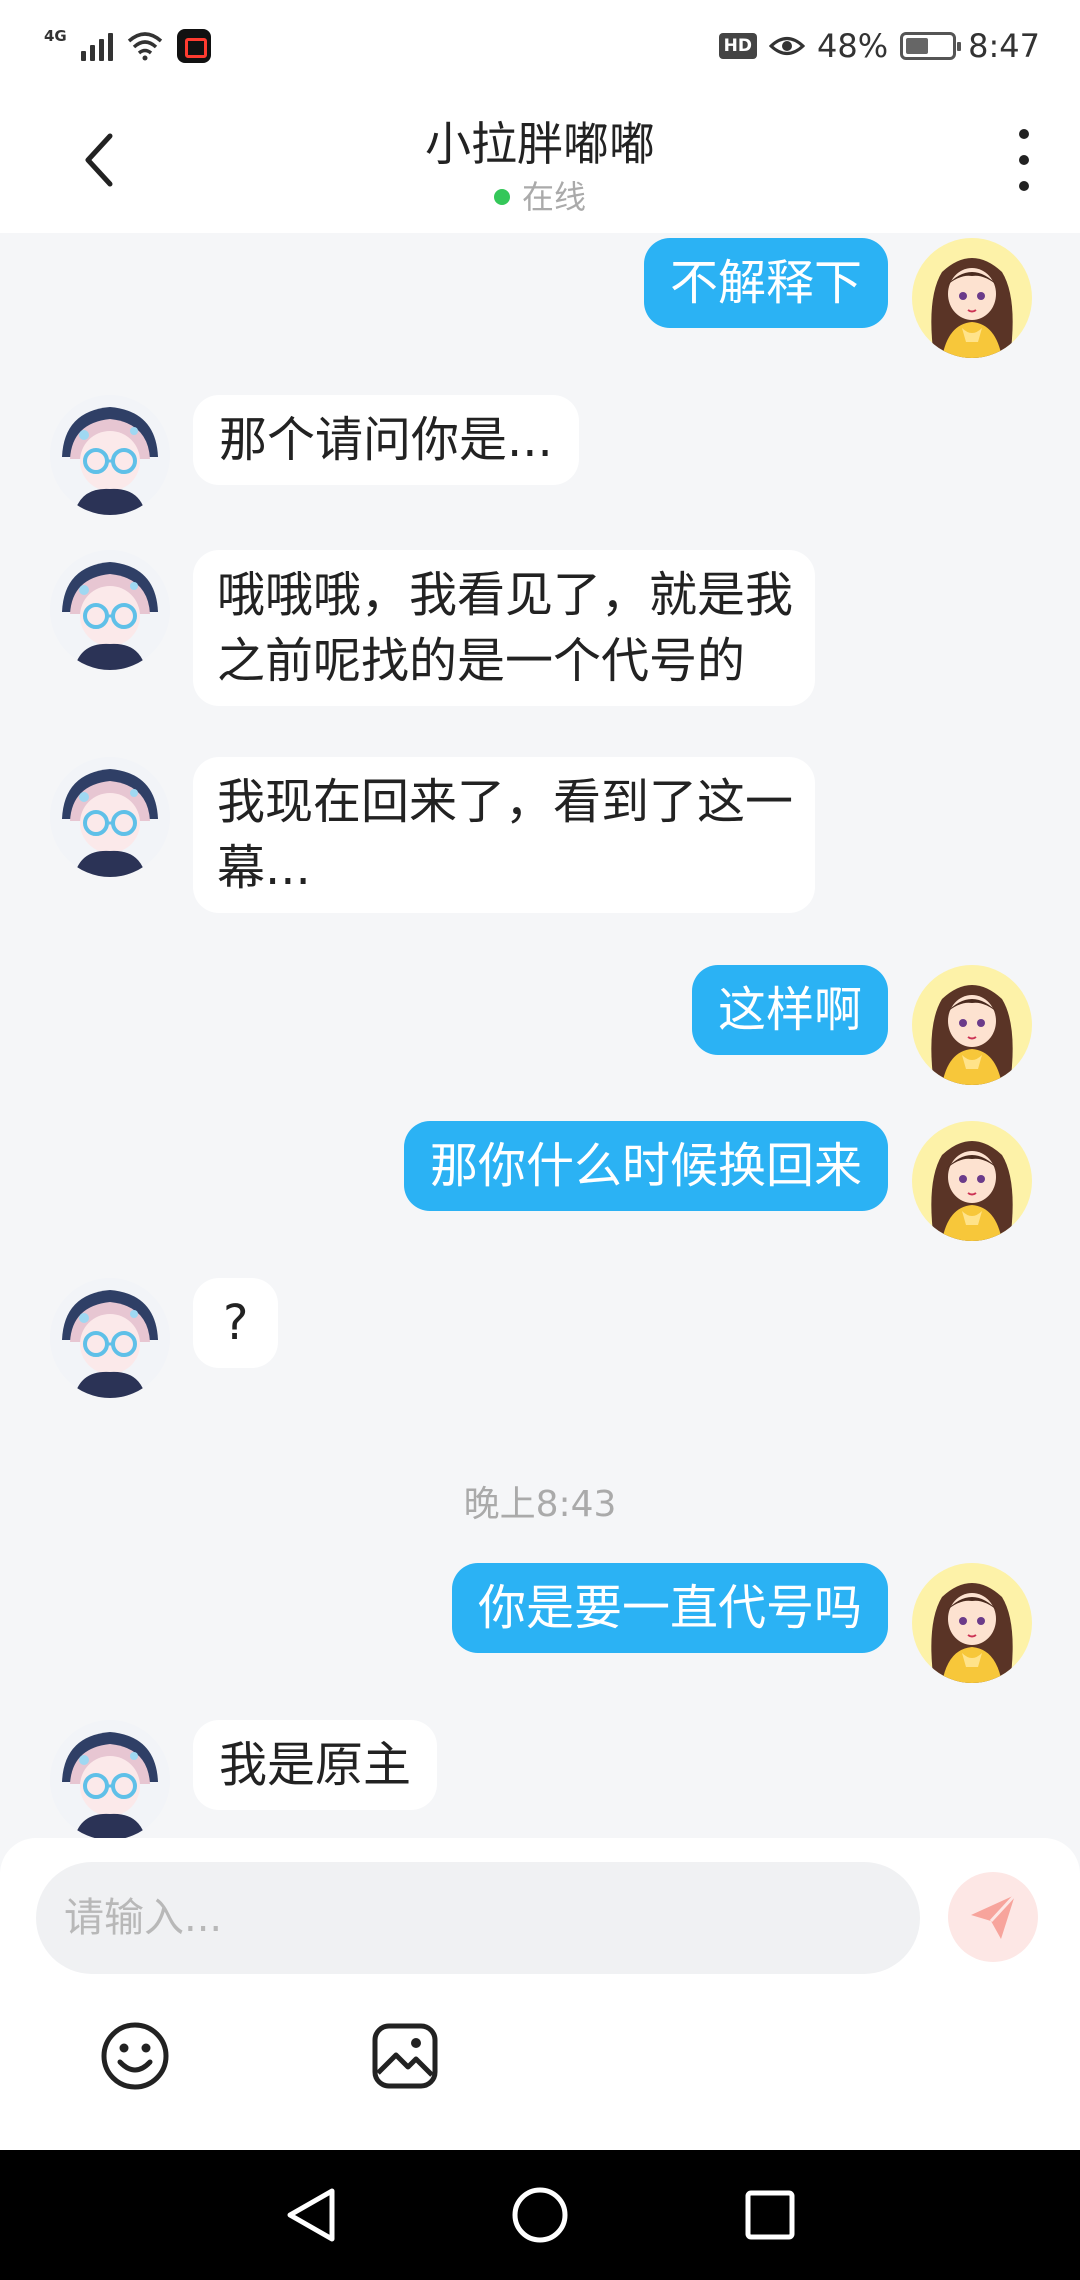 The height and width of the screenshot is (2280, 1080). I want to click on screen-record-icon, so click(193, 46).